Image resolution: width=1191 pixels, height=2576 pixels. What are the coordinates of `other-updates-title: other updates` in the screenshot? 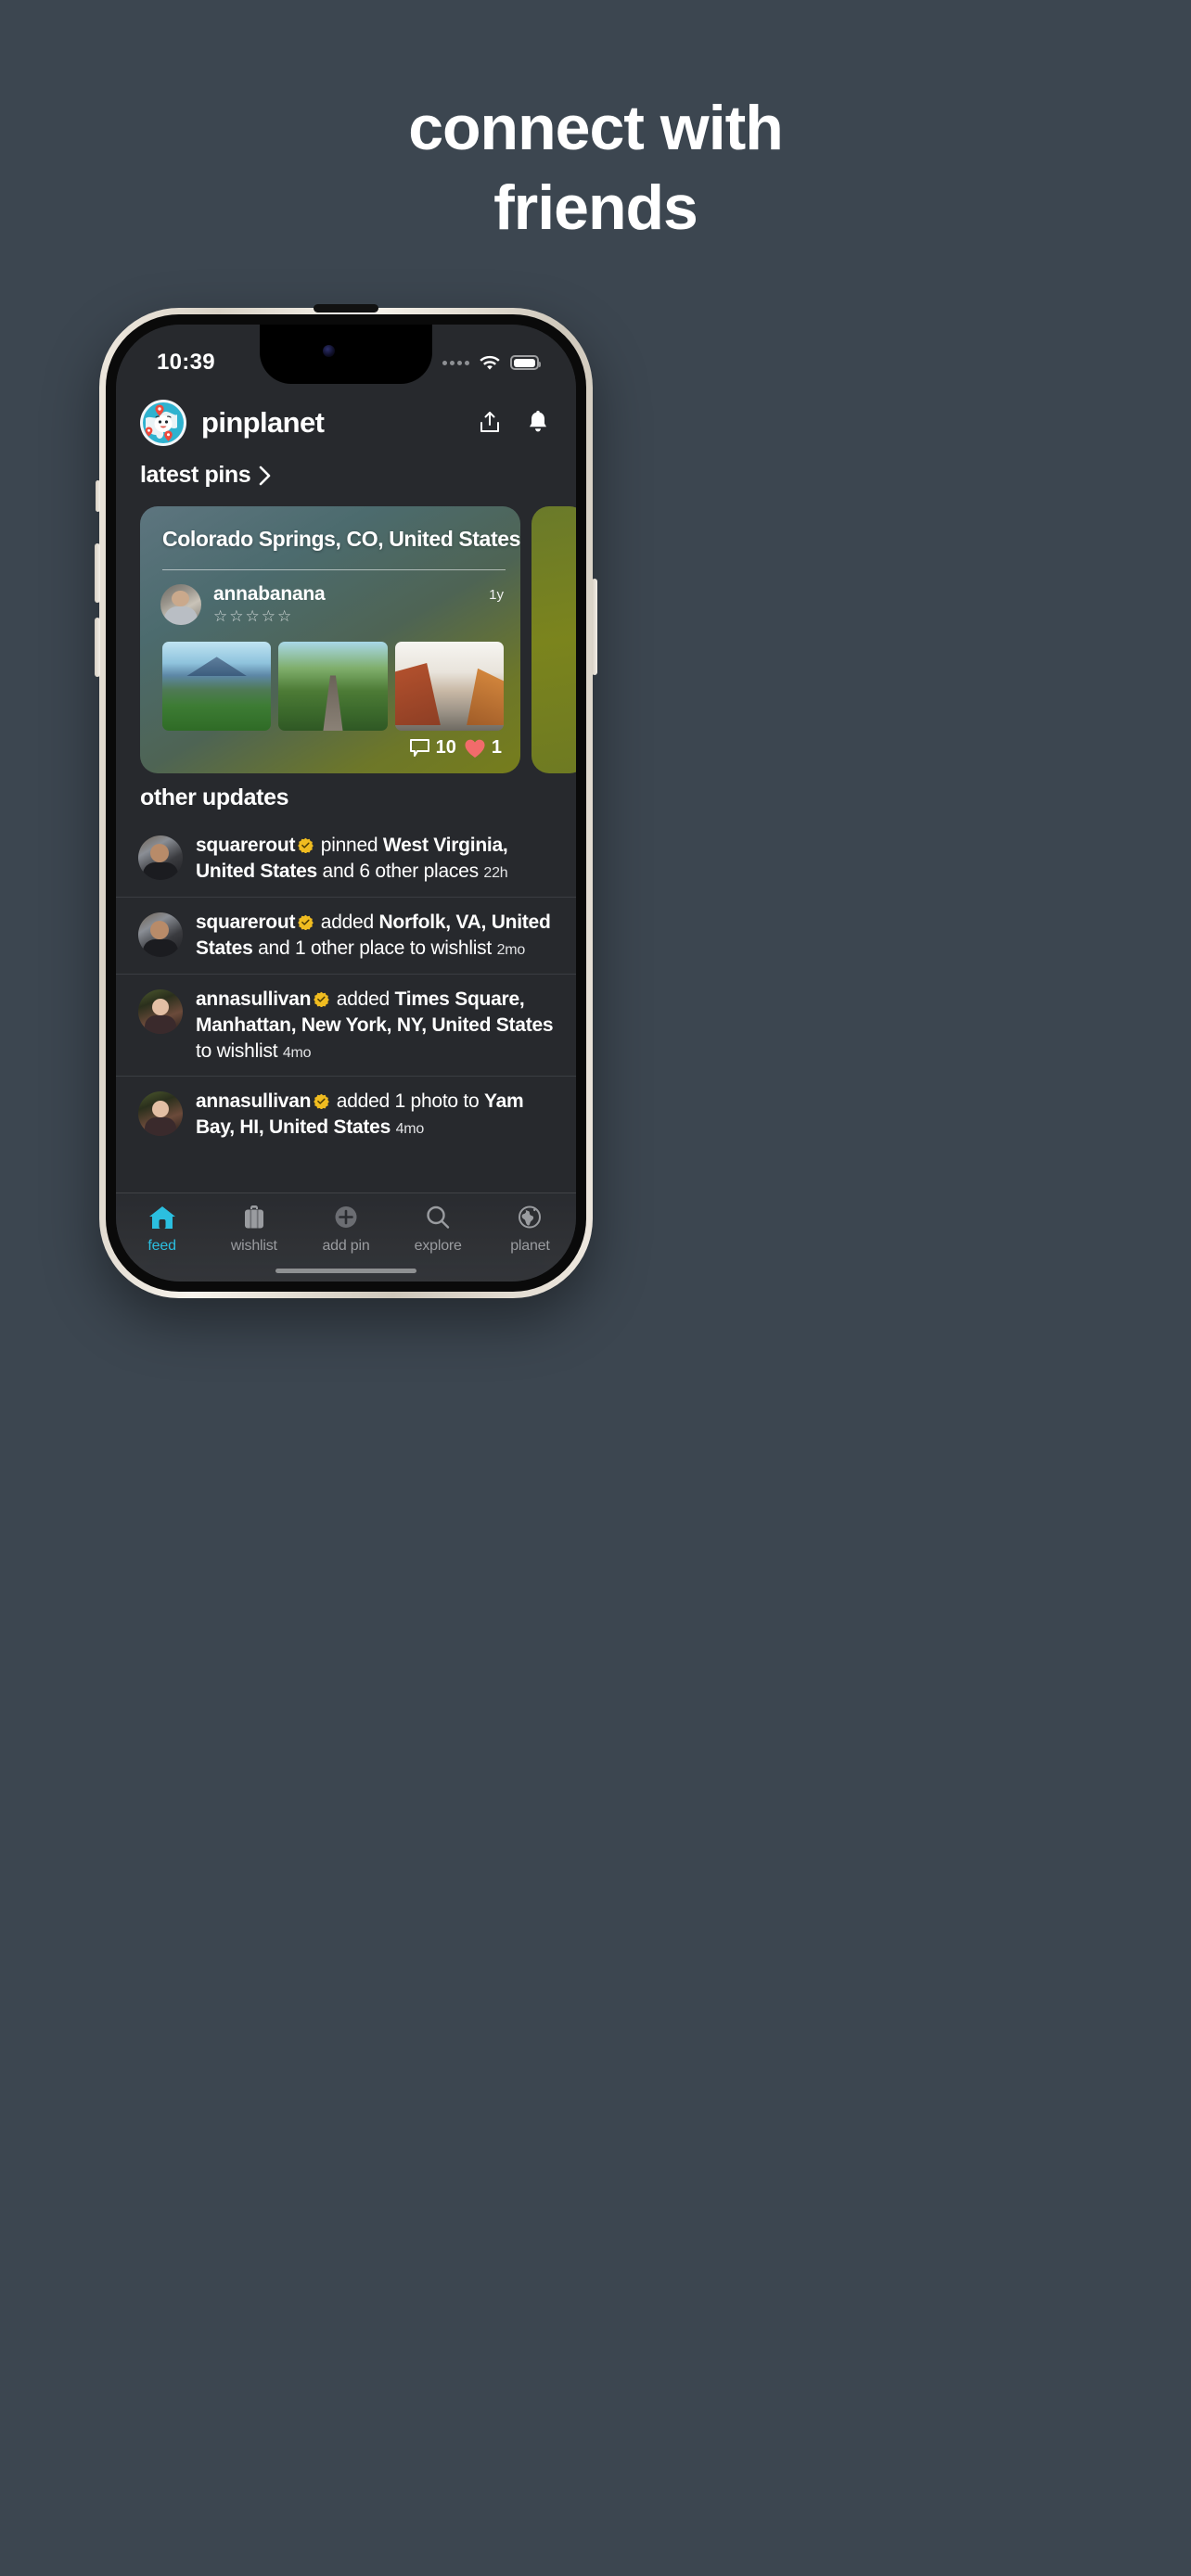 It's located at (215, 797).